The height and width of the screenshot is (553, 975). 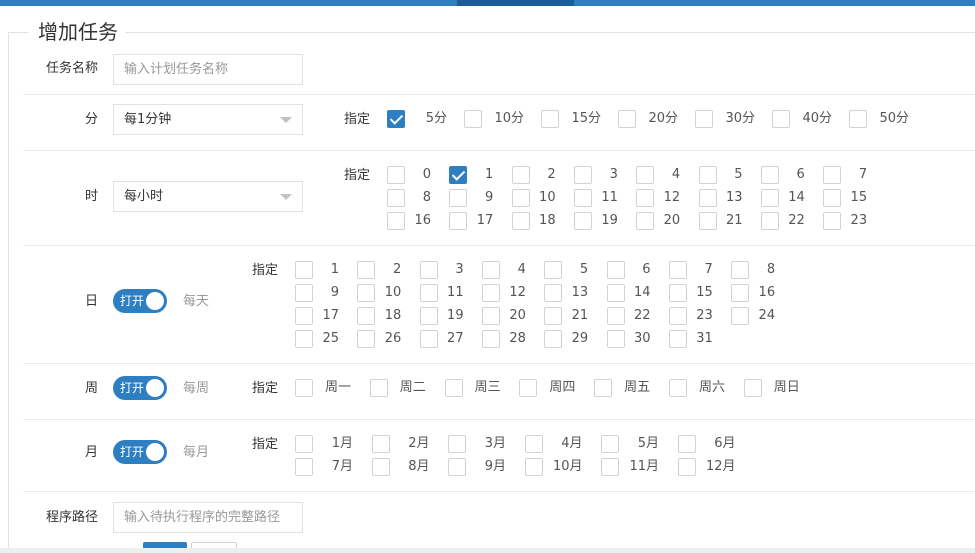 What do you see at coordinates (342, 443) in the screenshot?
I see `month-option-text: 1月` at bounding box center [342, 443].